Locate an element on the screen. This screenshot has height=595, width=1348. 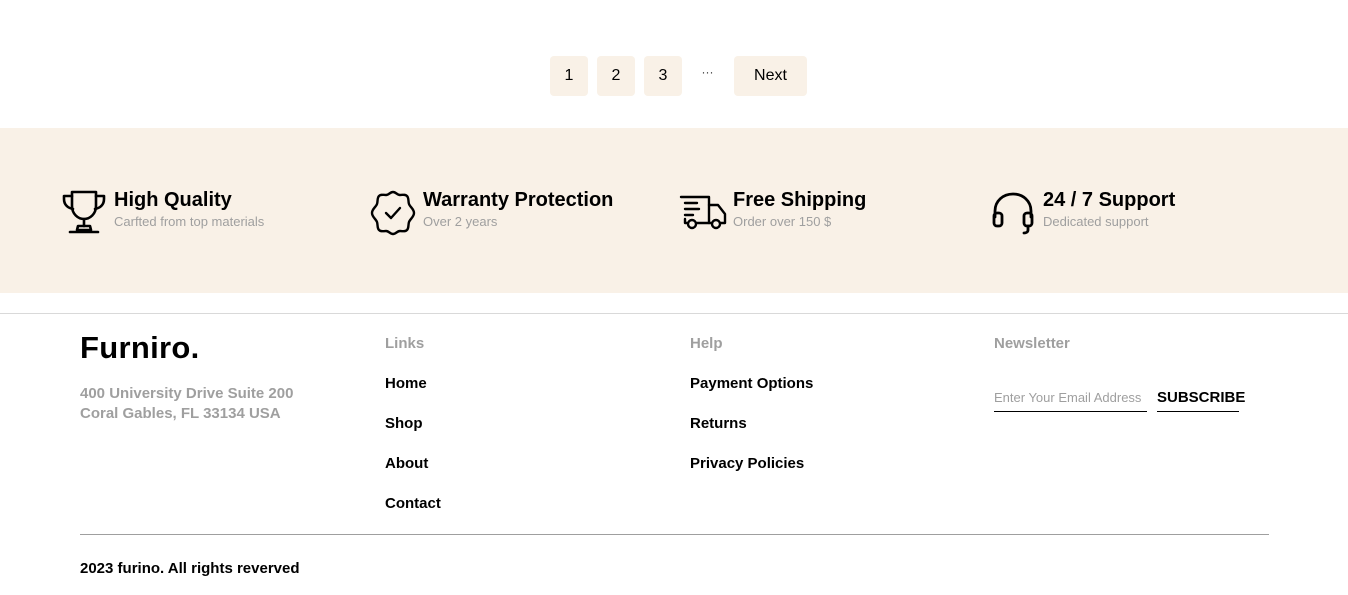
links-heading: Links is located at coordinates (405, 343).